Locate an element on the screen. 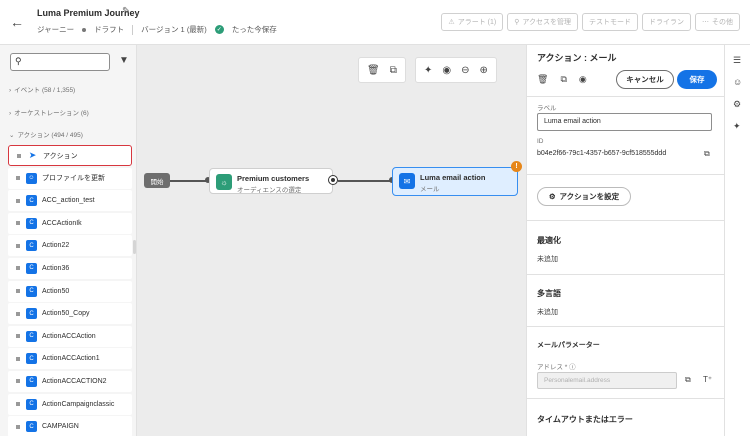 Image resolution: width=750 pixels, height=436 pixels. audience-node: ☼ Premium customers オーディエンスの選定 is located at coordinates (271, 181).